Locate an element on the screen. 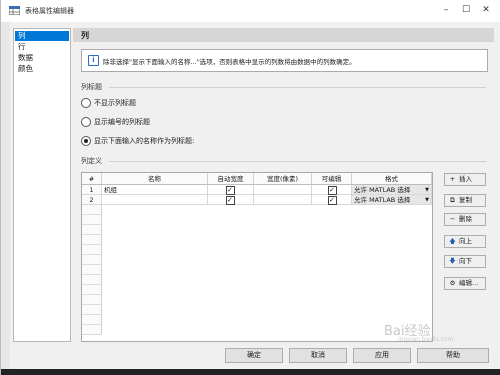 The image size is (500, 375). insert-button: + 插入 is located at coordinates (465, 179).